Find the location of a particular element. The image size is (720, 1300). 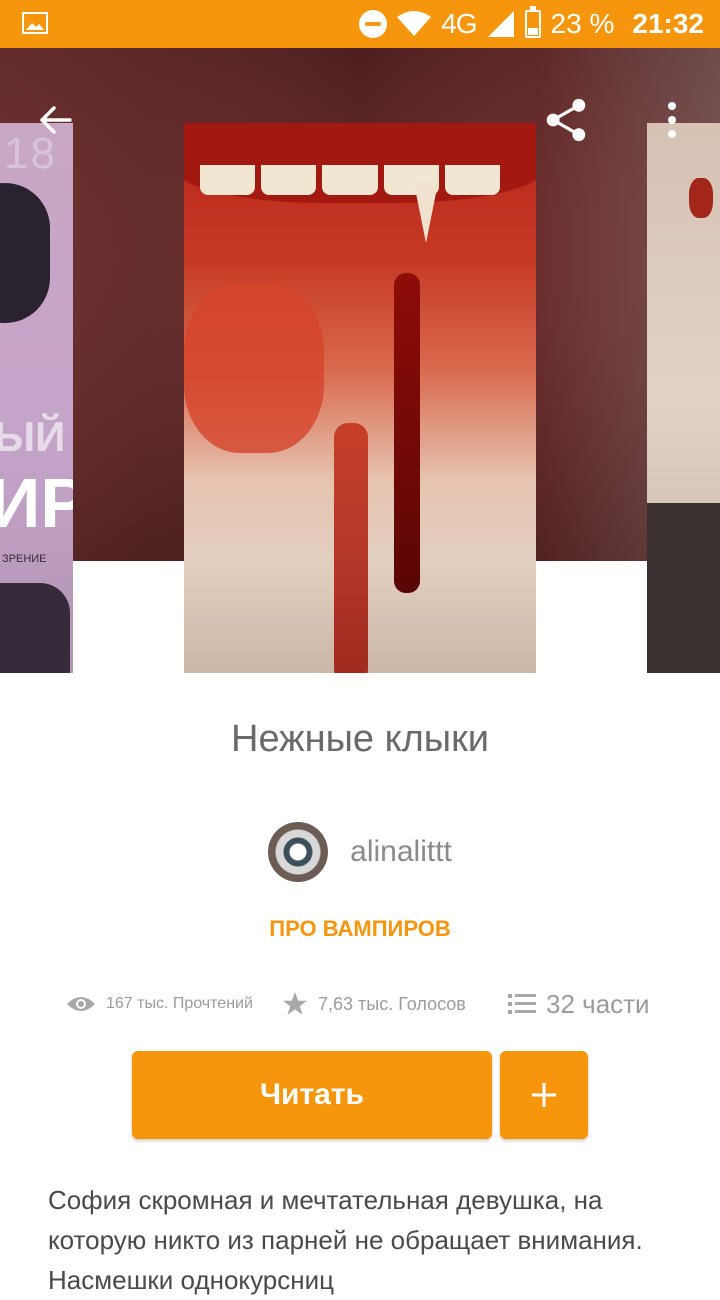

network-type: 4G is located at coordinates (459, 23).